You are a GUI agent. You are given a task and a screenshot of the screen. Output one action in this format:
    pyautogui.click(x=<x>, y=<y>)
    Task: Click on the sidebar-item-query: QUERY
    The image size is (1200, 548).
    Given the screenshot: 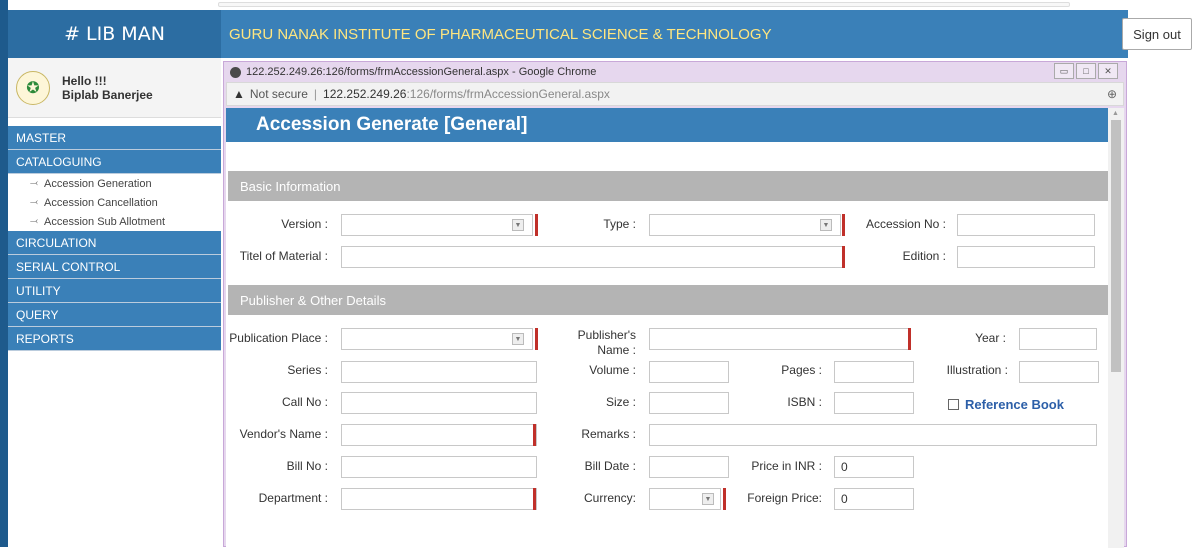 What is the action you would take?
    pyautogui.click(x=114, y=315)
    